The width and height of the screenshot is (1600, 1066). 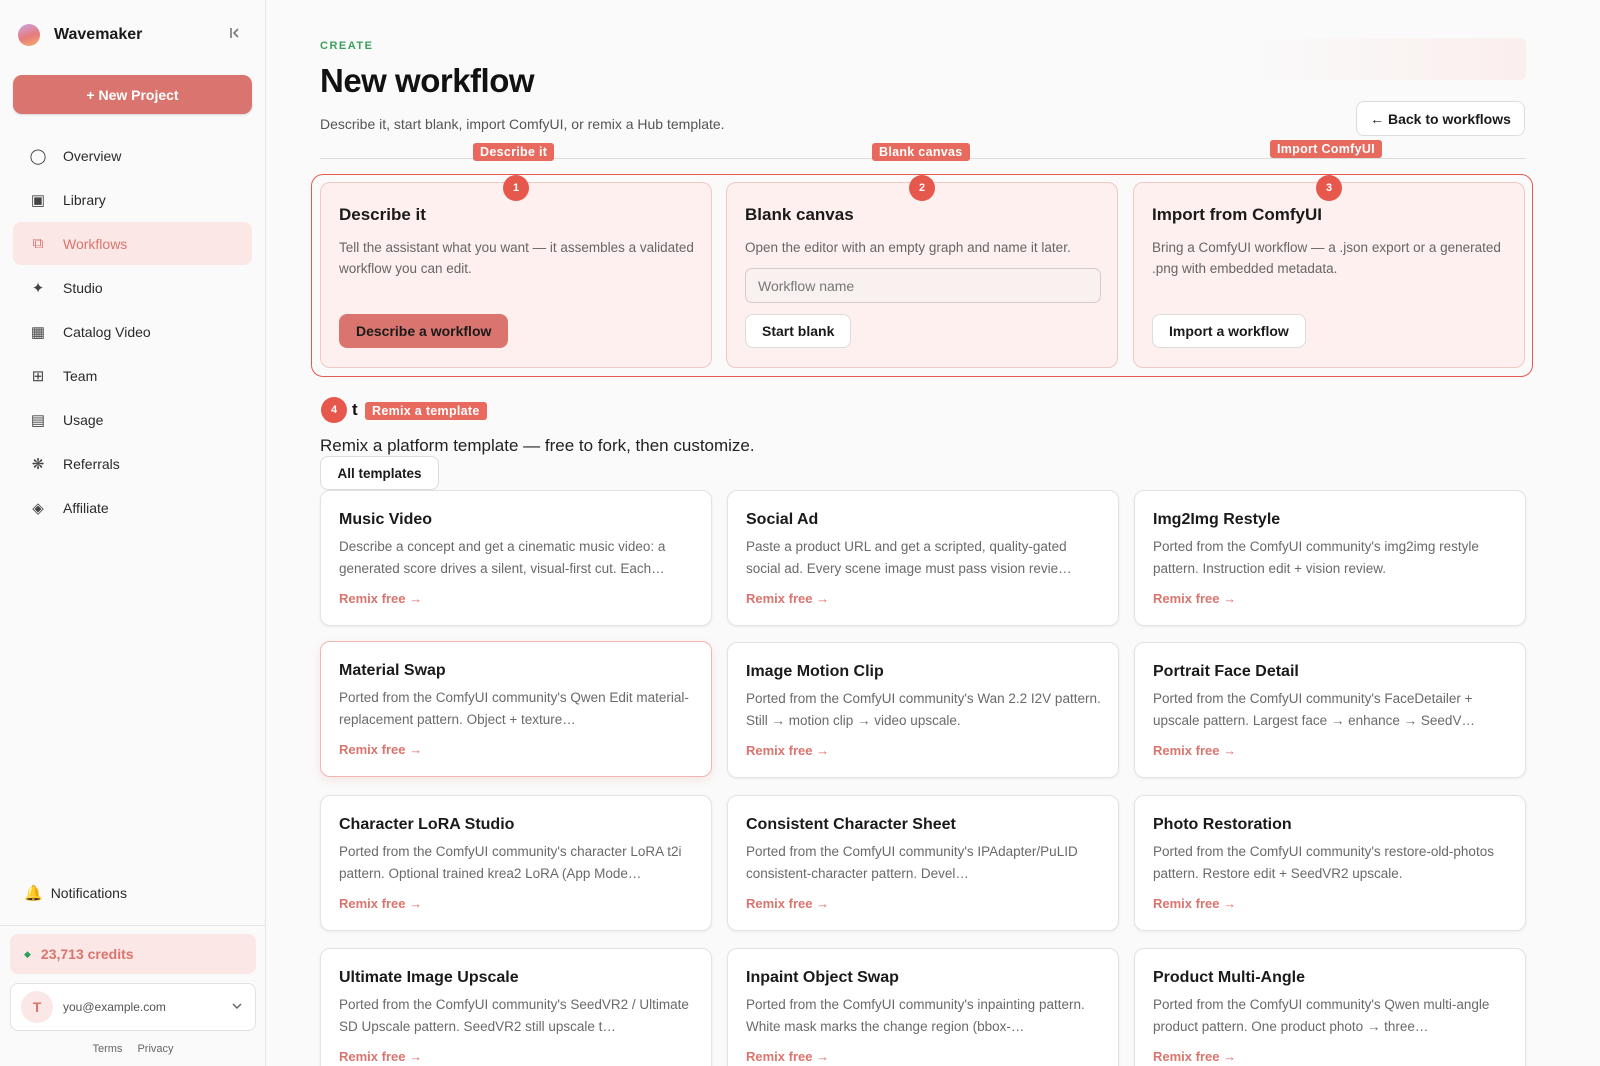 What do you see at coordinates (33, 893) in the screenshot?
I see `bell-icon: 🔔` at bounding box center [33, 893].